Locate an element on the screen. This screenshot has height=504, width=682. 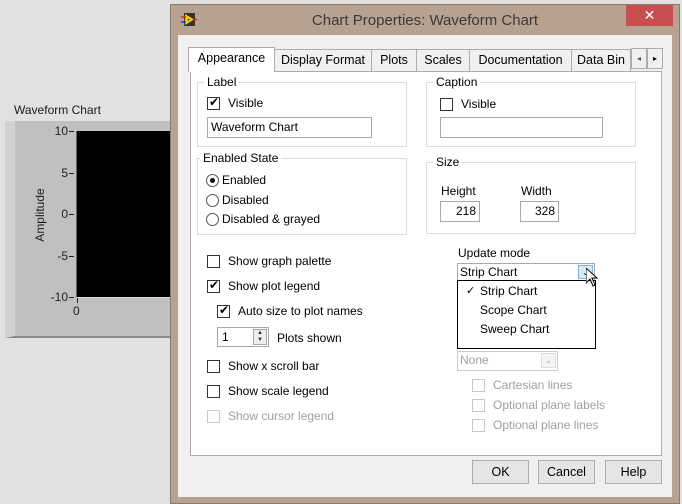
caption-group-title: Caption is located at coordinates (457, 82).